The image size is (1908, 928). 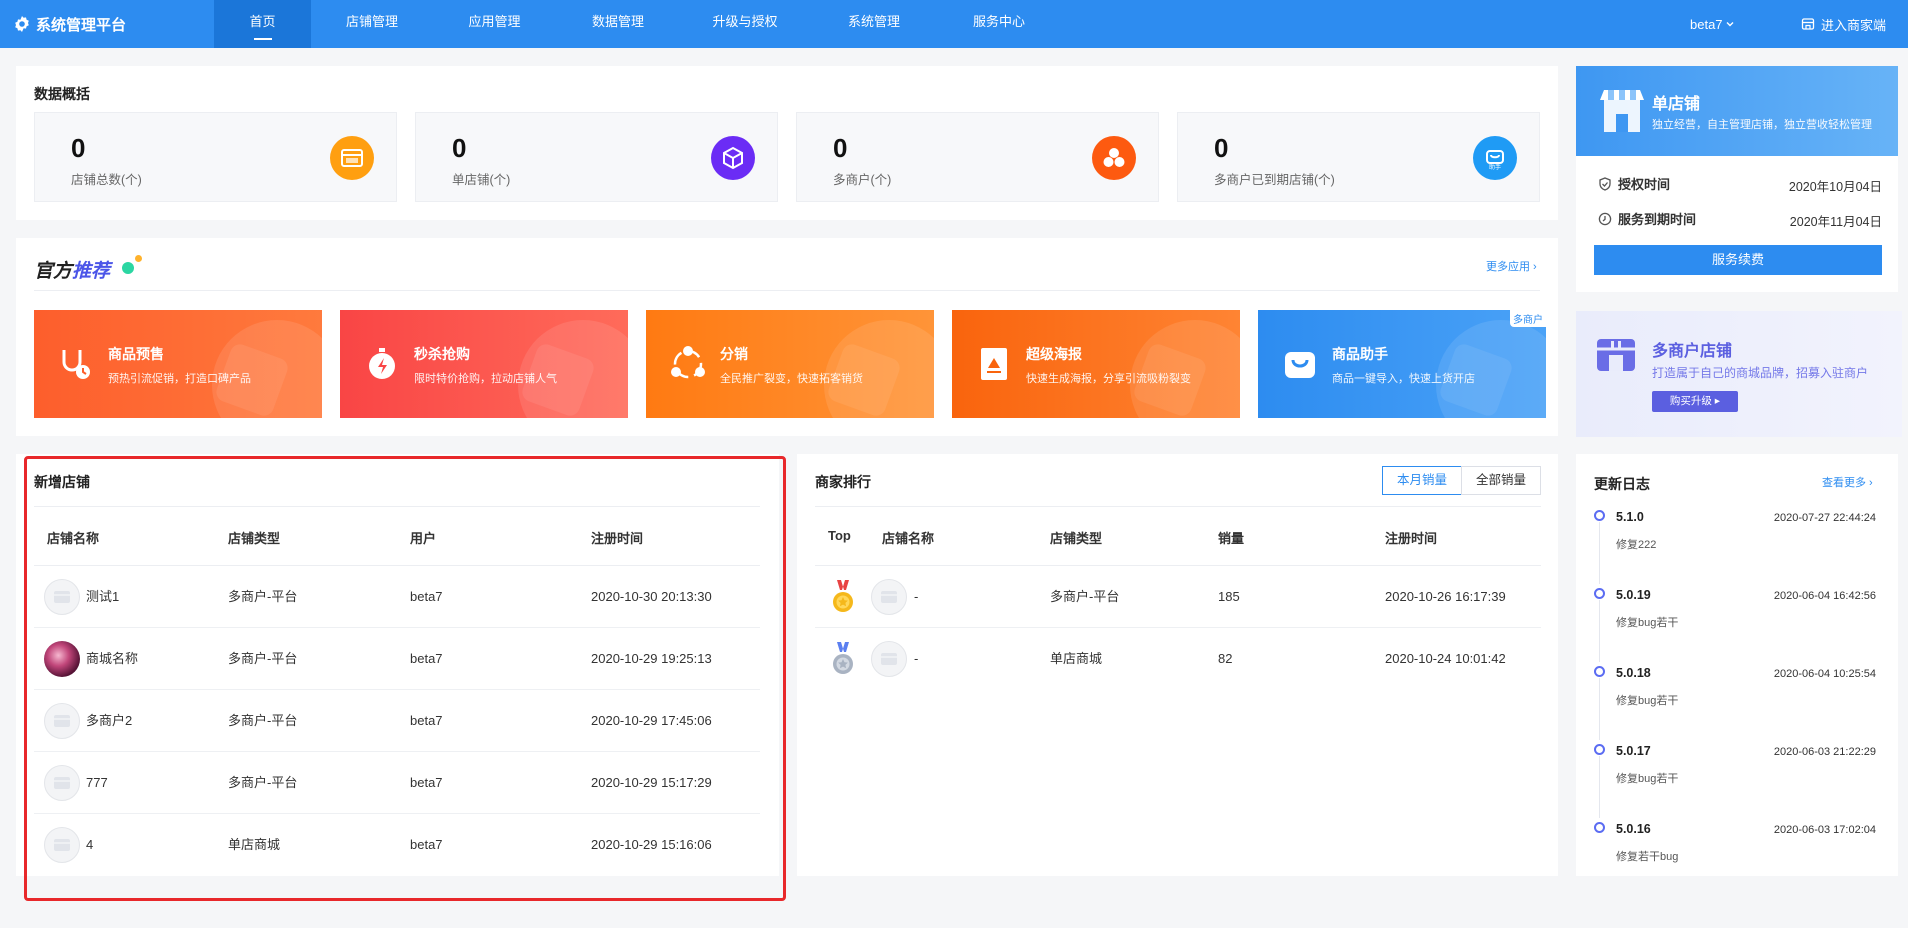 I want to click on brand: 系统管理平台, so click(x=70, y=24).